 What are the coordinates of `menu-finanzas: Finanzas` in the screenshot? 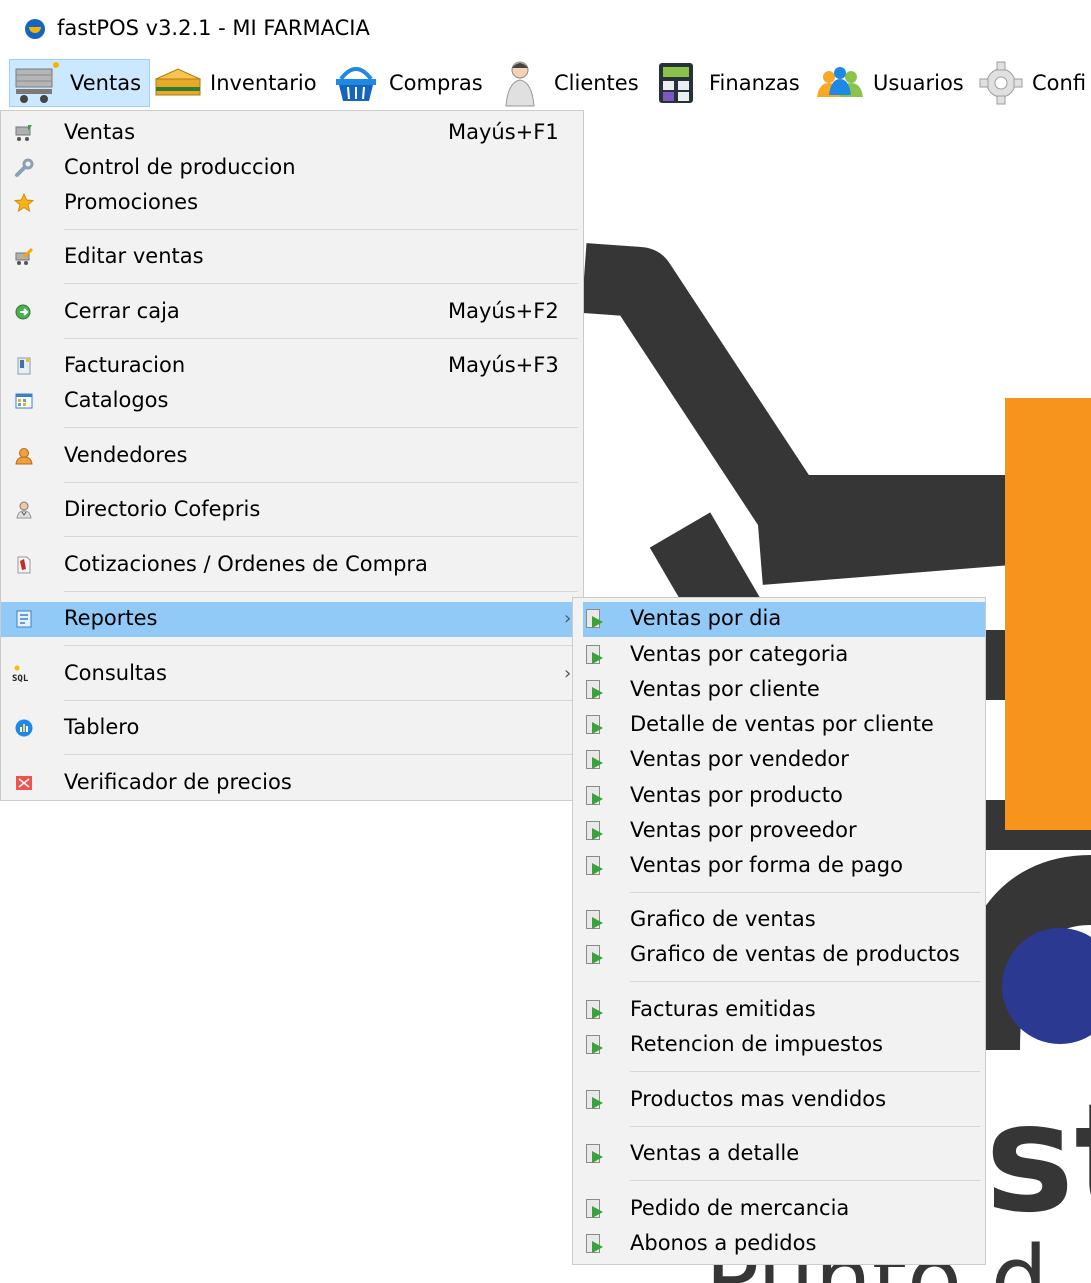 It's located at (728, 83).